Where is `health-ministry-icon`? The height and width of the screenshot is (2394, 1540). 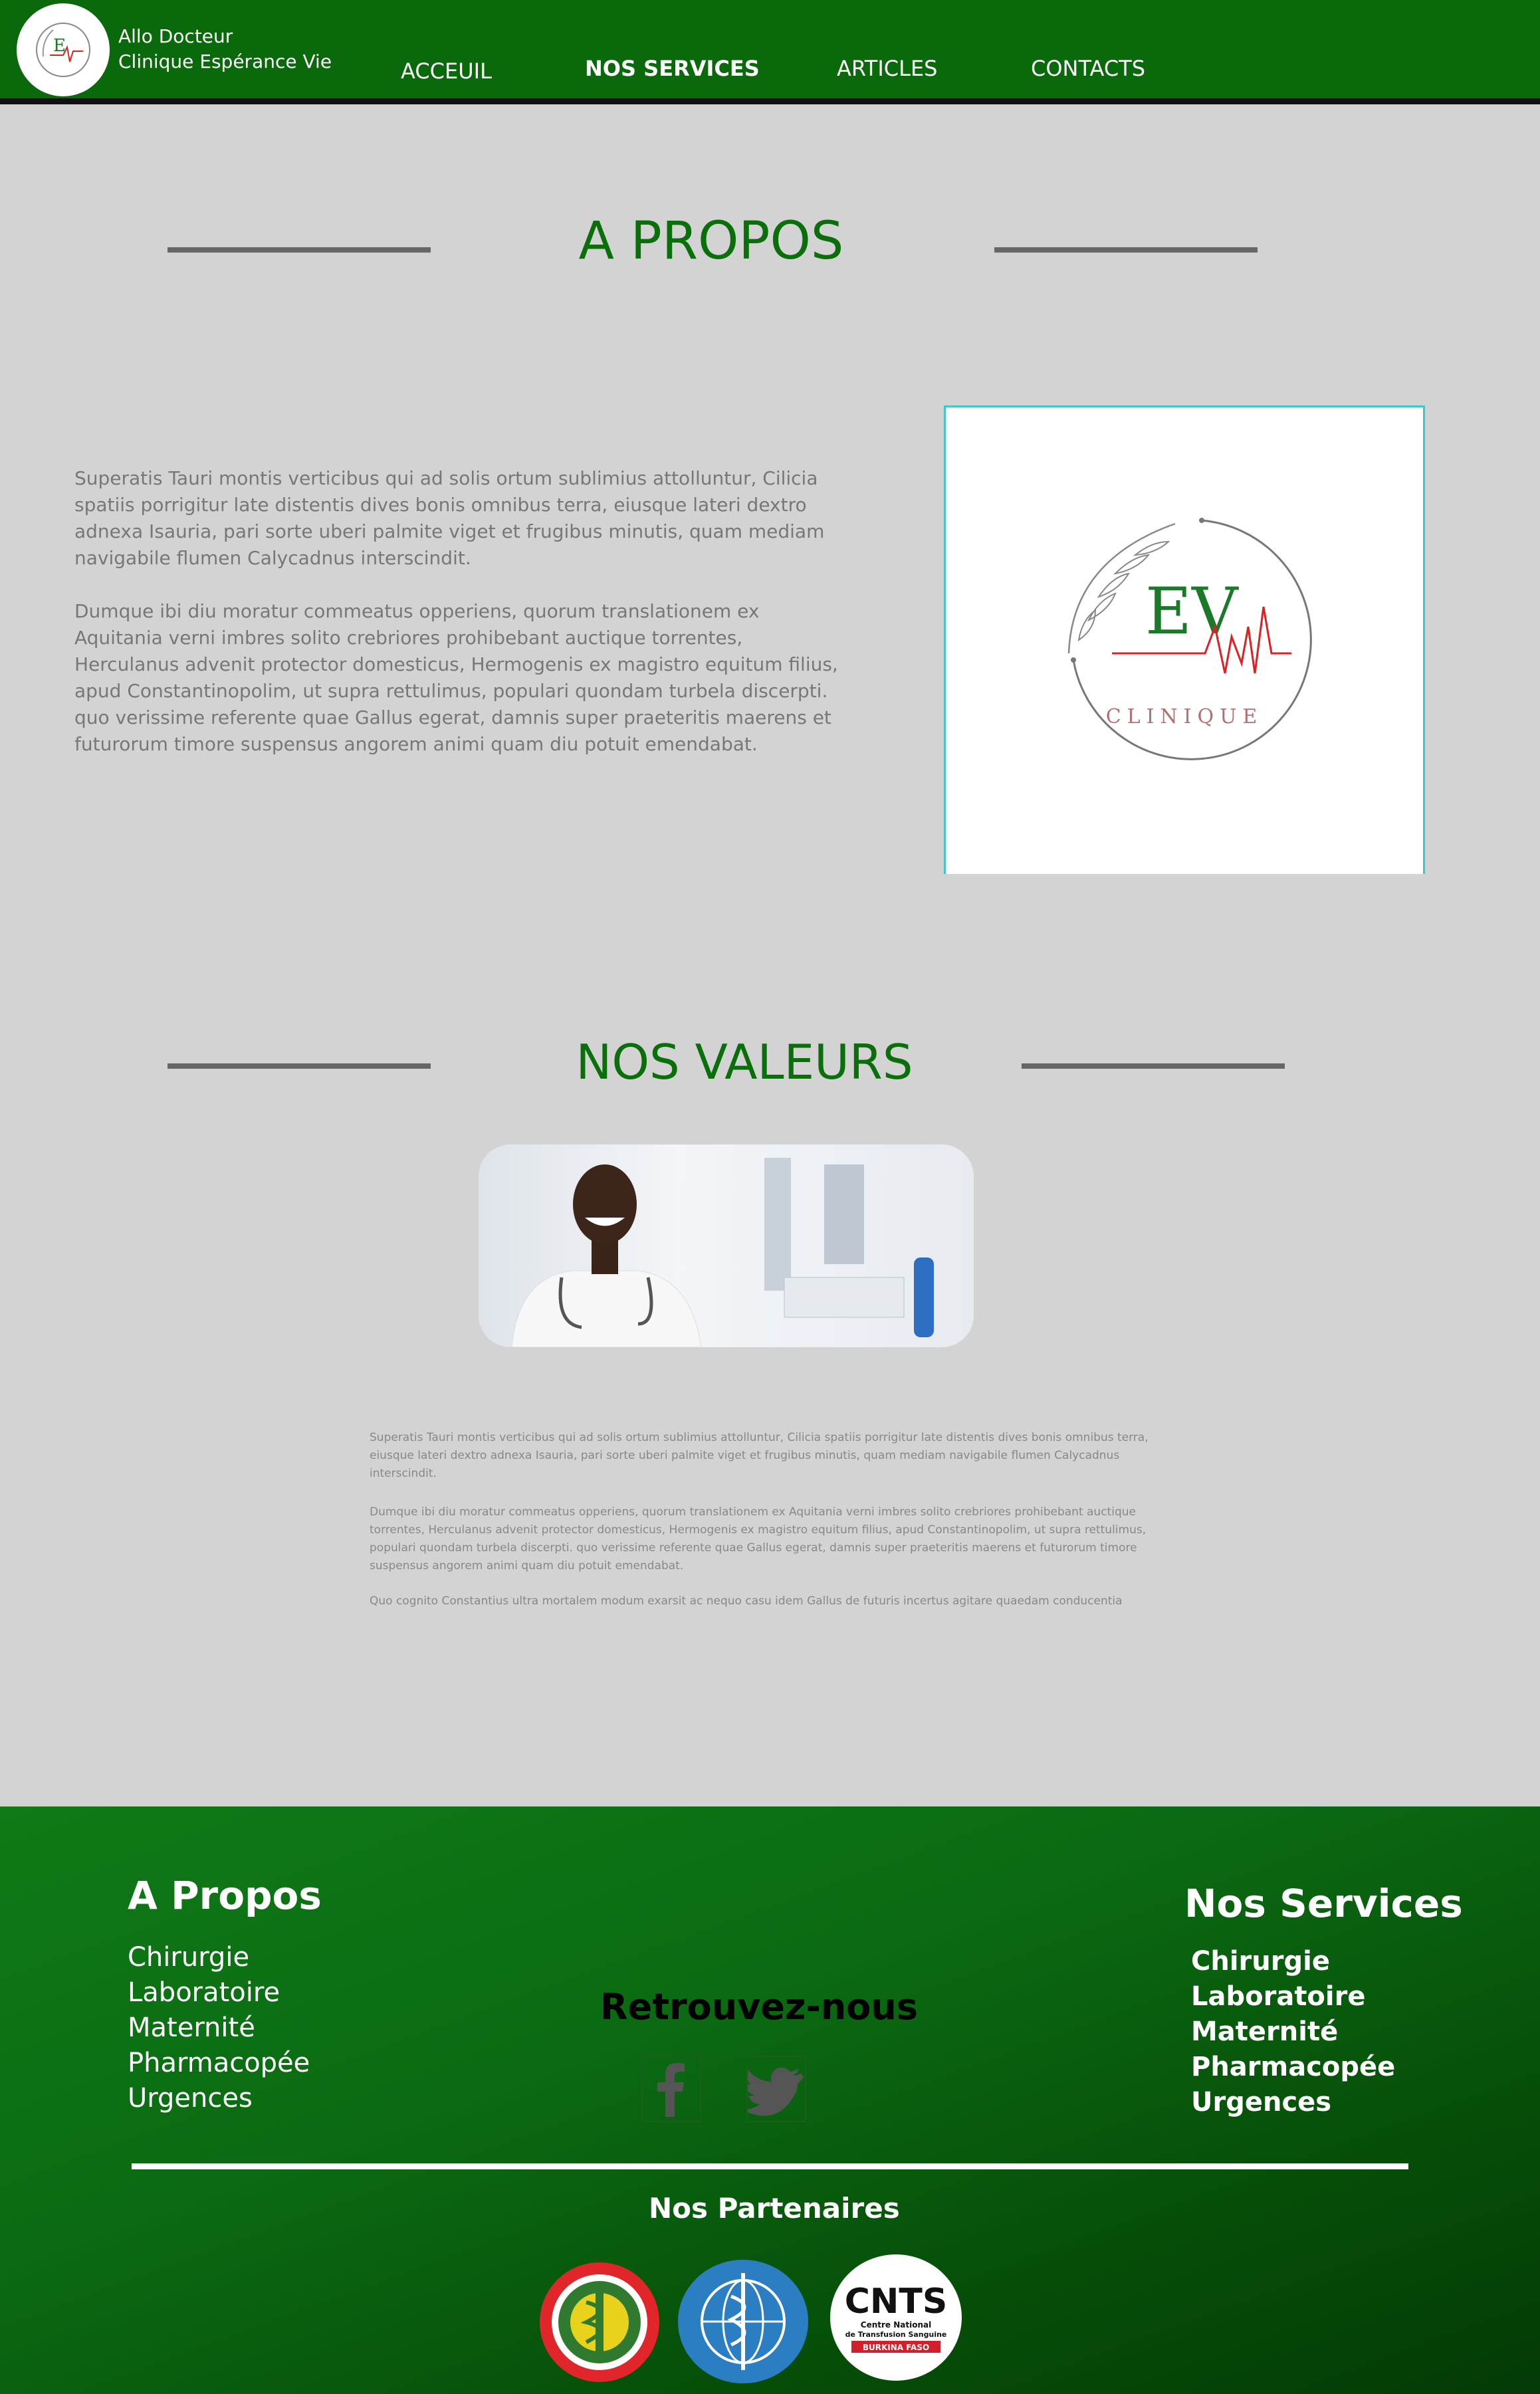
health-ministry-icon is located at coordinates (599, 2322).